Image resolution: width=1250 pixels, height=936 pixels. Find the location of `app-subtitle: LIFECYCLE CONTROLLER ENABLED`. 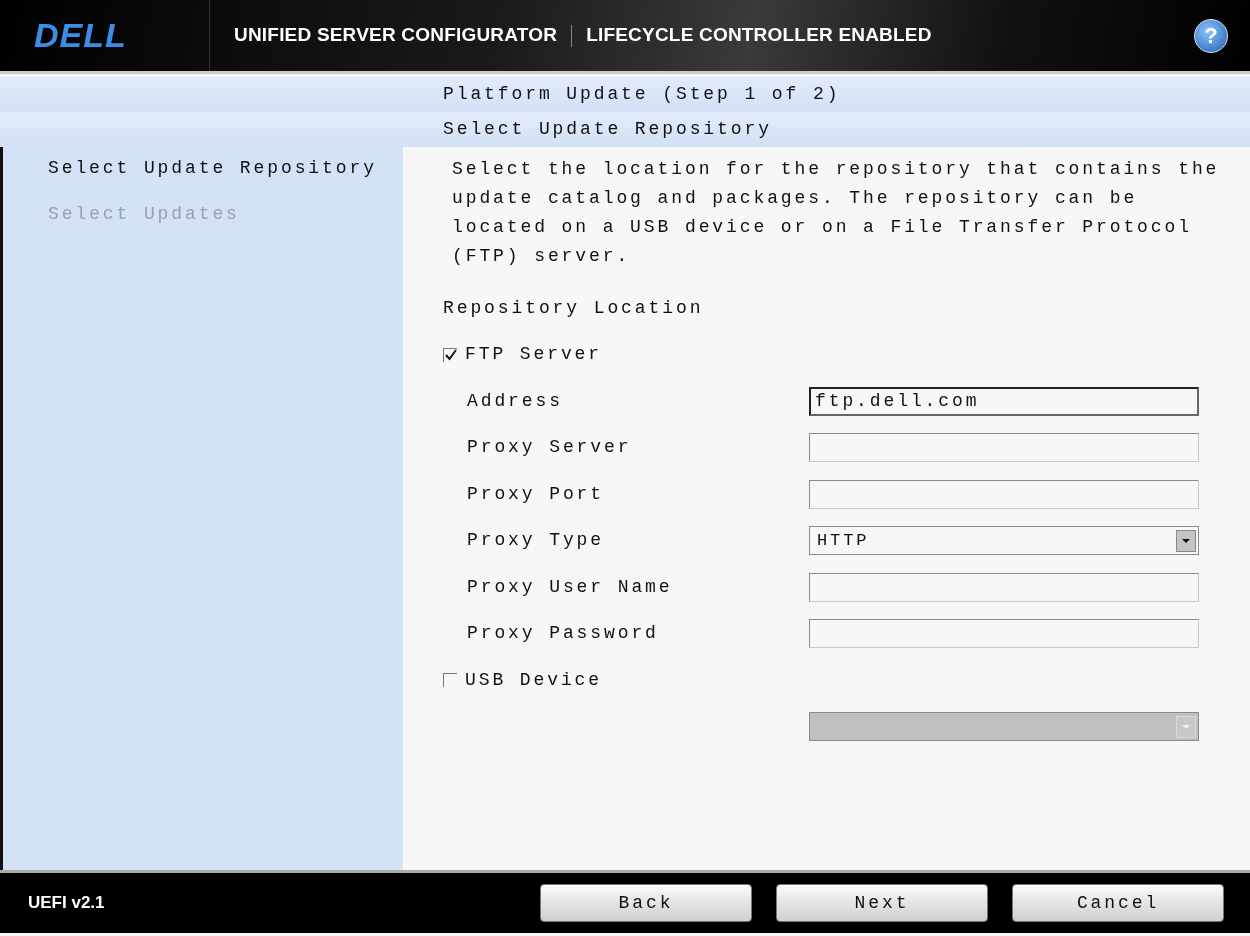

app-subtitle: LIFECYCLE CONTROLLER ENABLED is located at coordinates (759, 35).